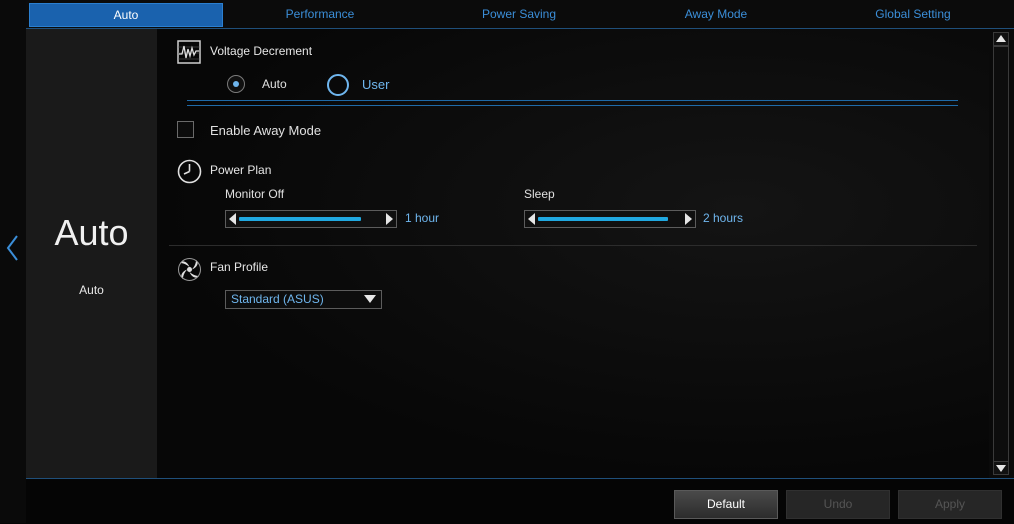  Describe the element at coordinates (241, 170) in the screenshot. I see `power-plan-title: Power Plan` at that location.